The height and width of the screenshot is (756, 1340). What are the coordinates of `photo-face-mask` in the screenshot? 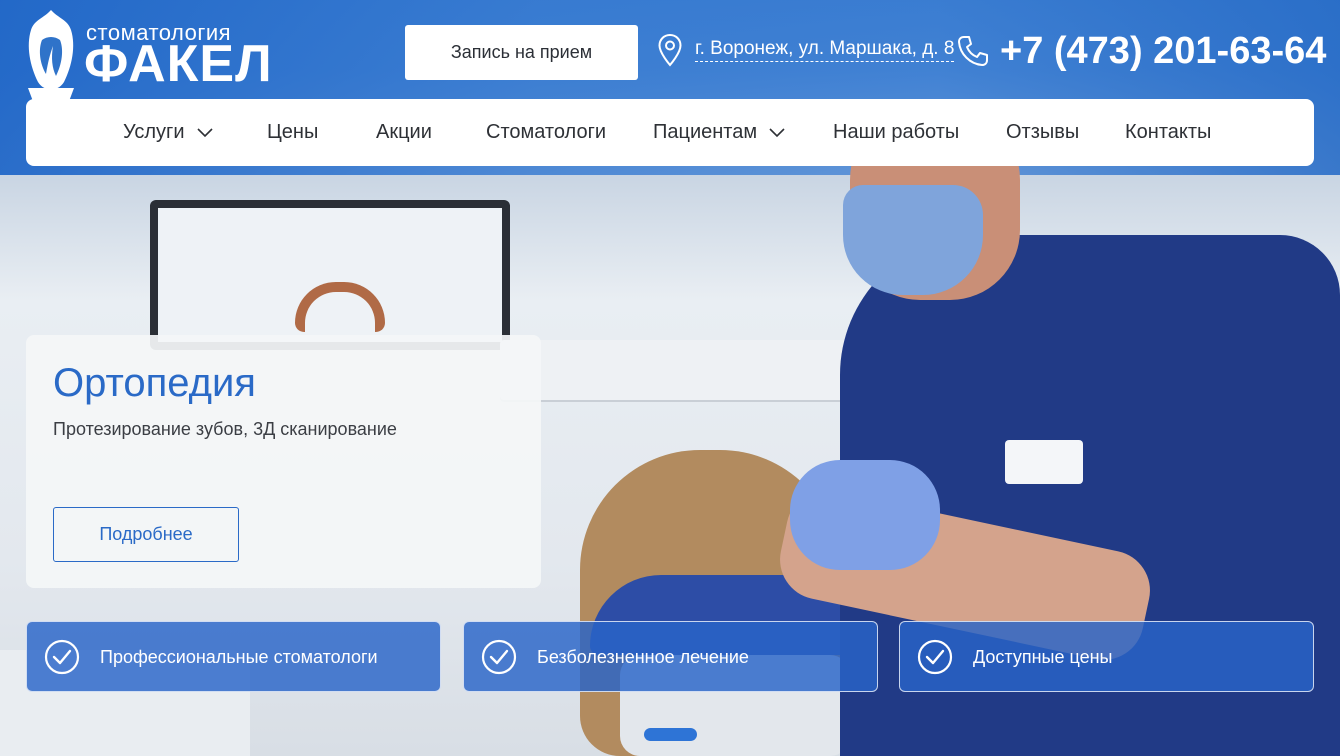 It's located at (913, 240).